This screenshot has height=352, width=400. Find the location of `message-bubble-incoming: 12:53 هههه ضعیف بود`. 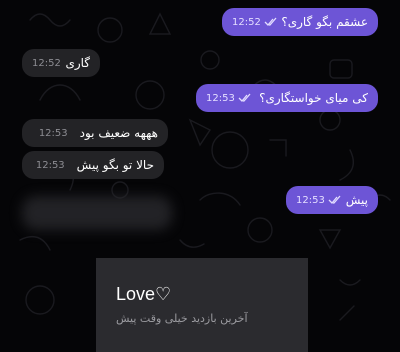

message-bubble-incoming: 12:53 هههه ضعیف بود is located at coordinates (95, 133).